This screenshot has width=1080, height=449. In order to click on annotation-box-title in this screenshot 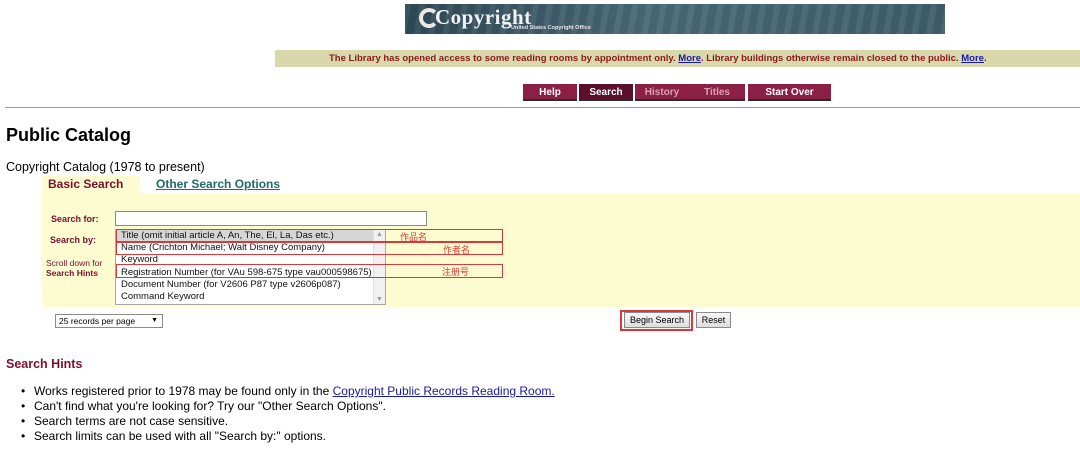, I will do `click(309, 235)`.